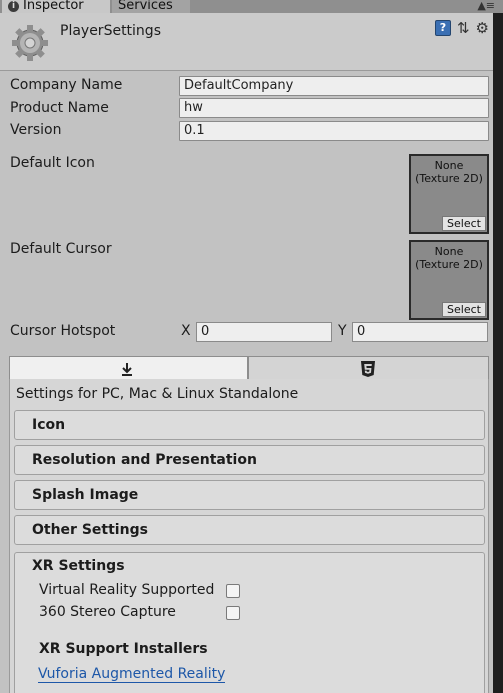 The width and height of the screenshot is (503, 693). Describe the element at coordinates (449, 264) in the screenshot. I see `default-cursor-texture-line2: (Texture 2D)` at that location.